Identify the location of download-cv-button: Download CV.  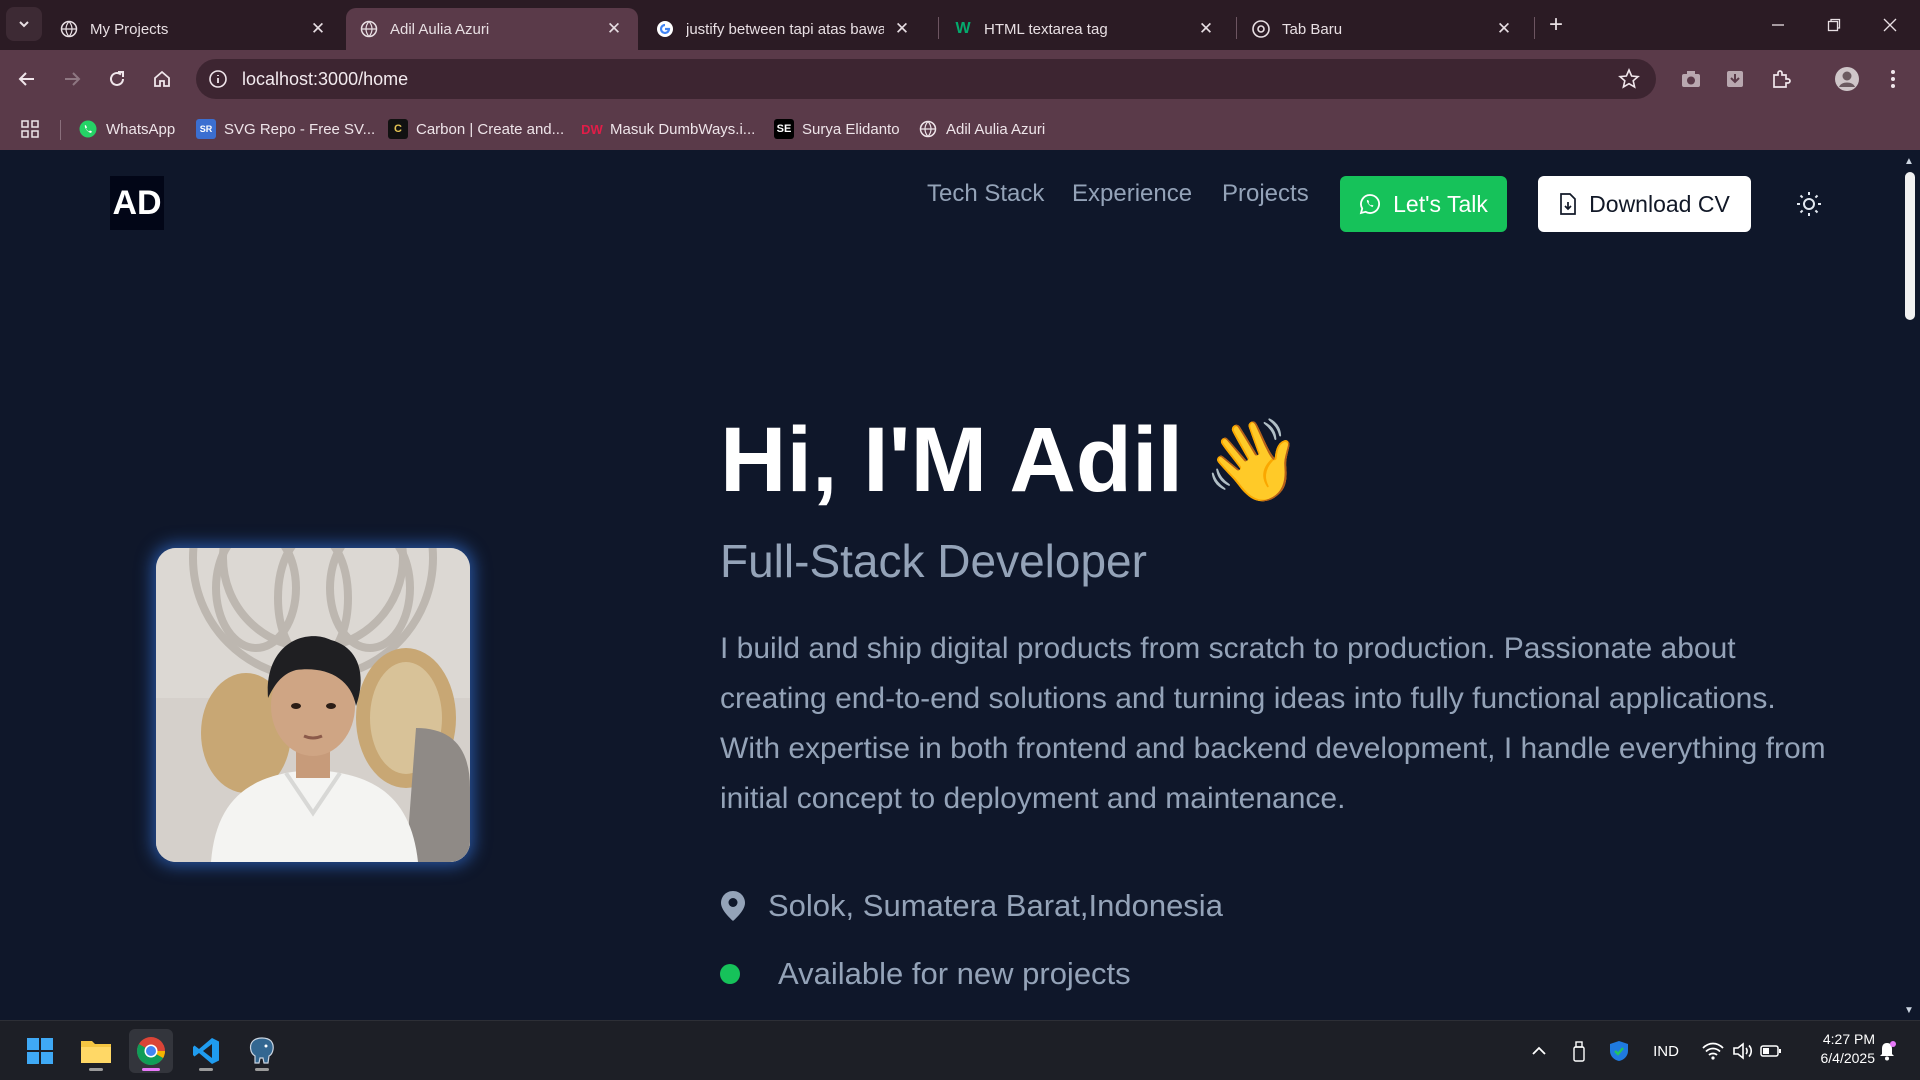
(1644, 204).